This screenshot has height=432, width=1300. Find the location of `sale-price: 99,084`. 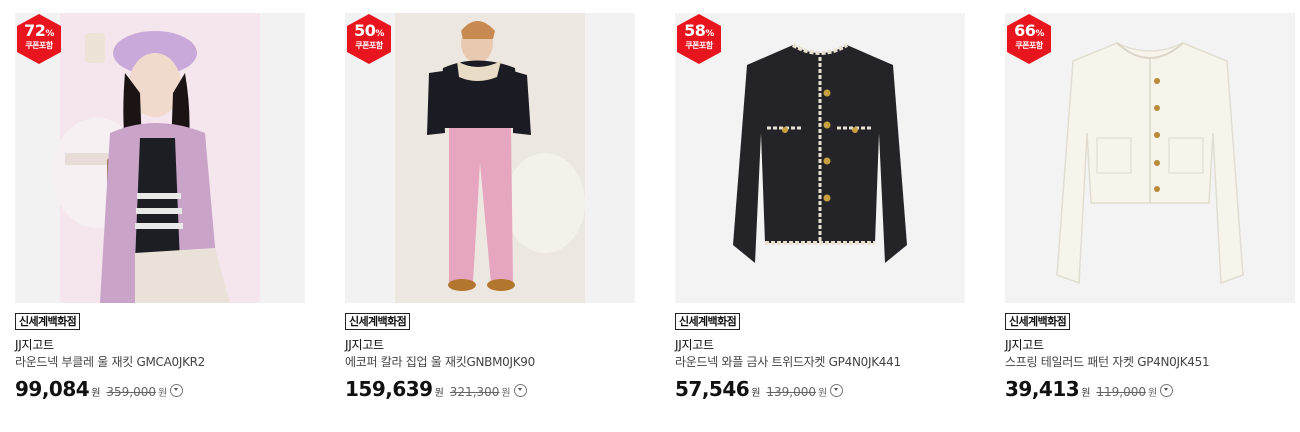

sale-price: 99,084 is located at coordinates (52, 389).